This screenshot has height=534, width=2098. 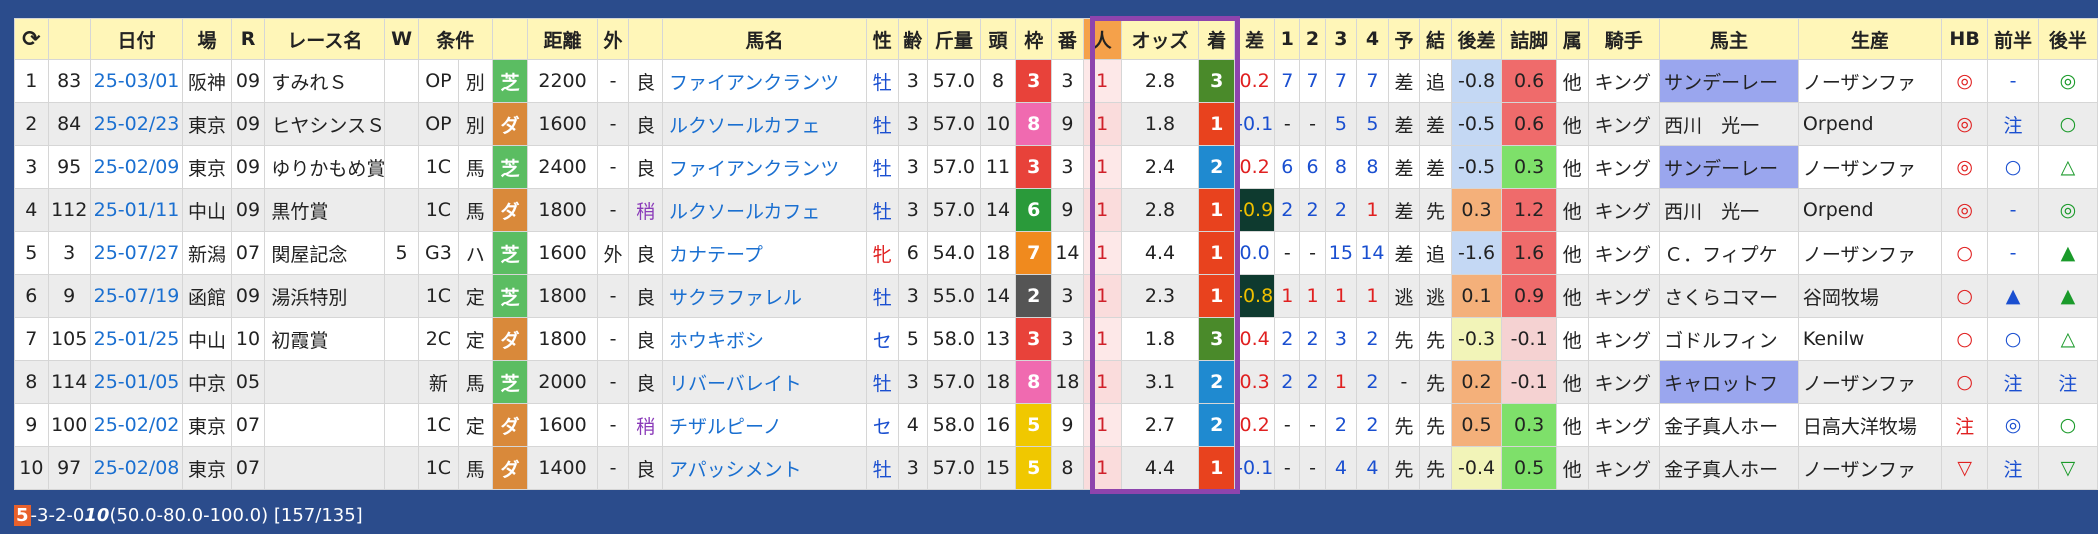 I want to click on race-name: ヒヤシンスＳ, so click(x=325, y=124).